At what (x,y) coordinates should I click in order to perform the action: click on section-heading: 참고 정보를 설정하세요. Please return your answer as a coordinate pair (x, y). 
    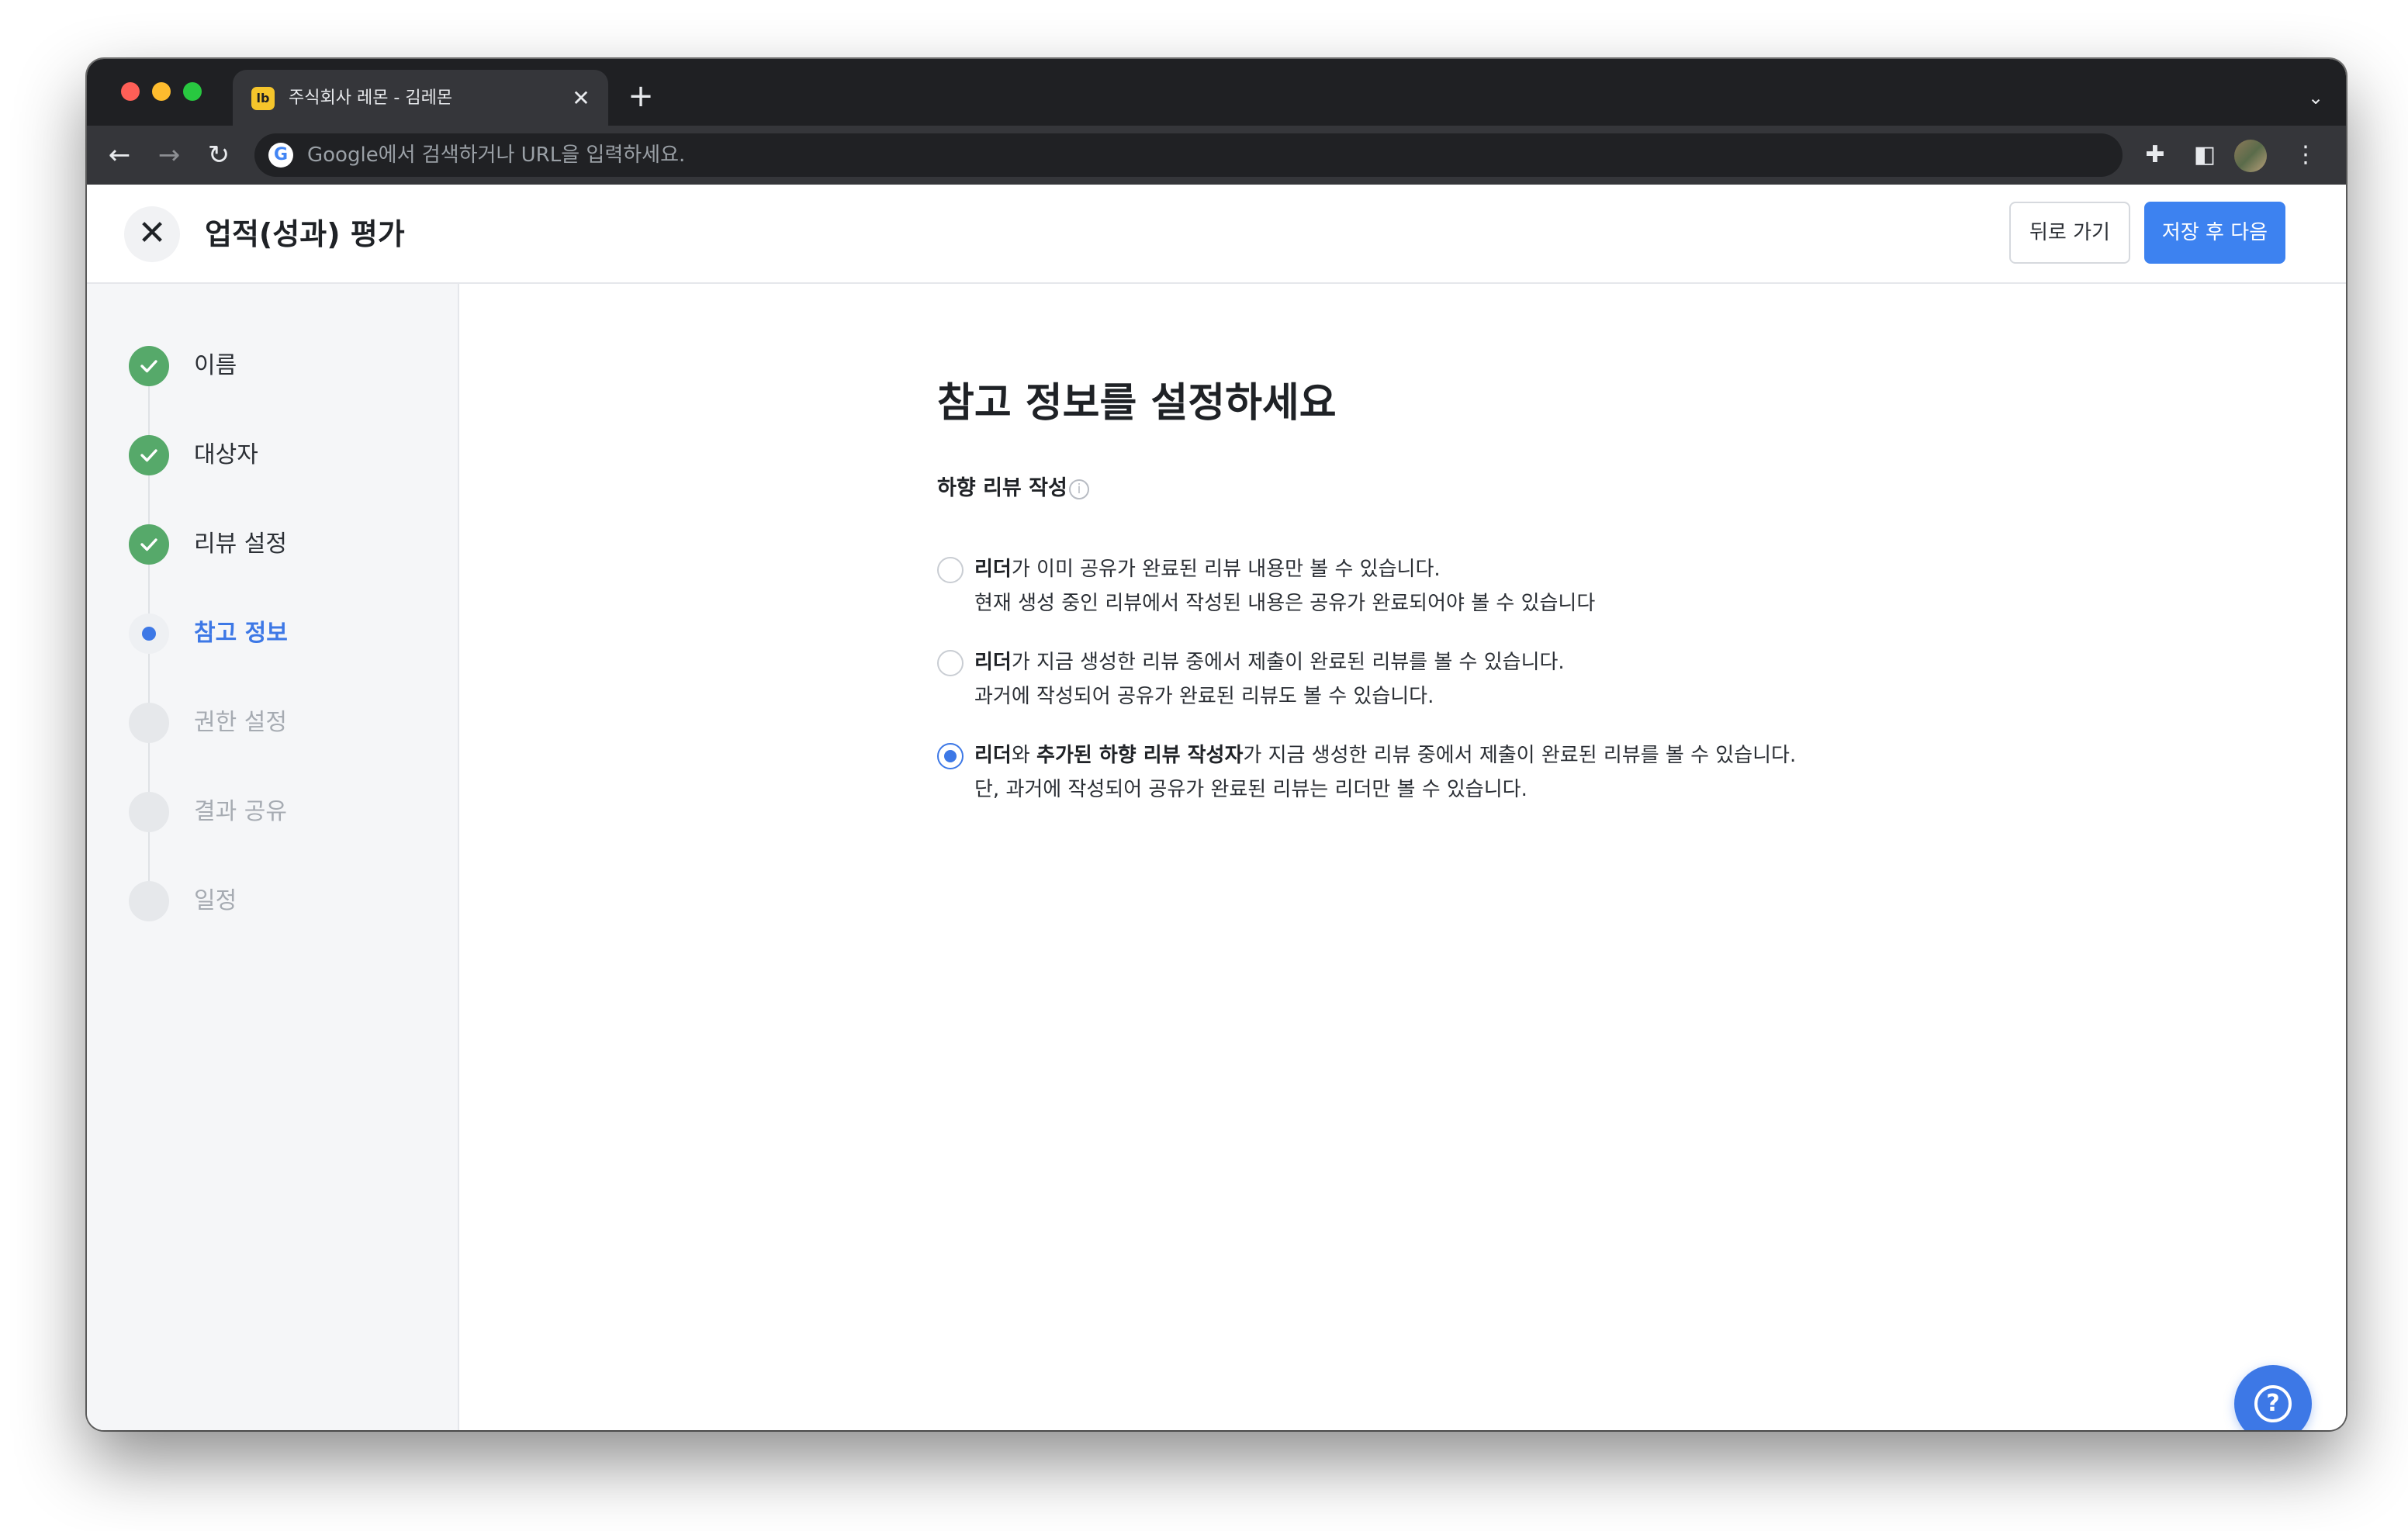
    Looking at the image, I should click on (1137, 403).